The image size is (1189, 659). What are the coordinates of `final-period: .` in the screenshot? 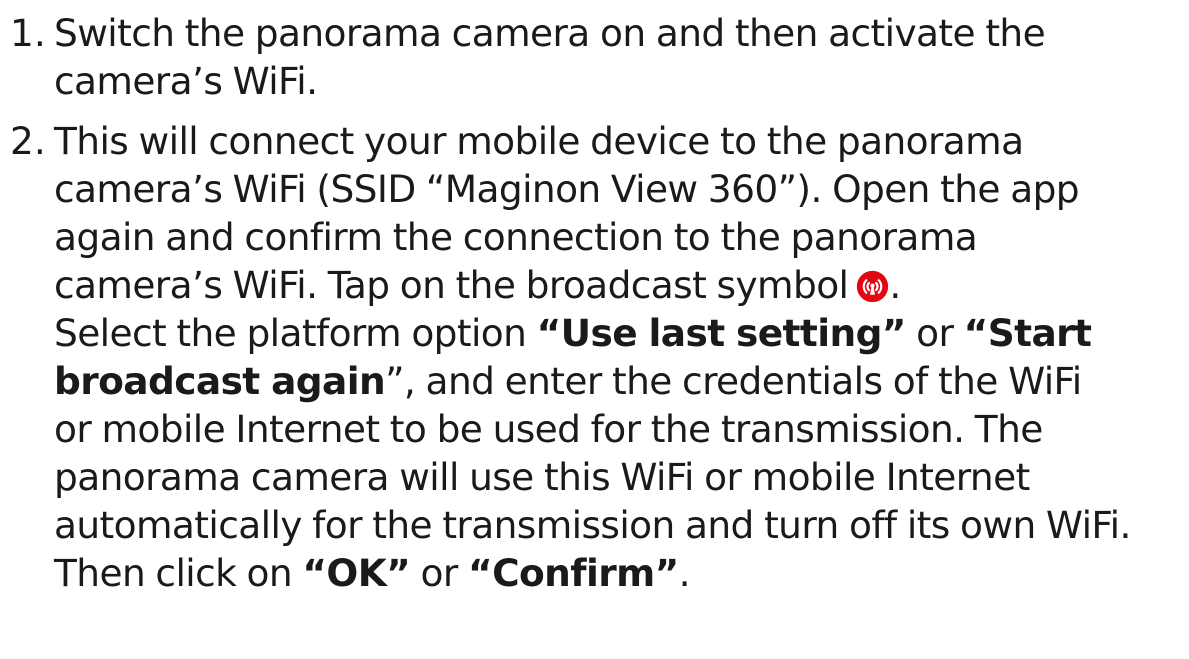 It's located at (684, 573).